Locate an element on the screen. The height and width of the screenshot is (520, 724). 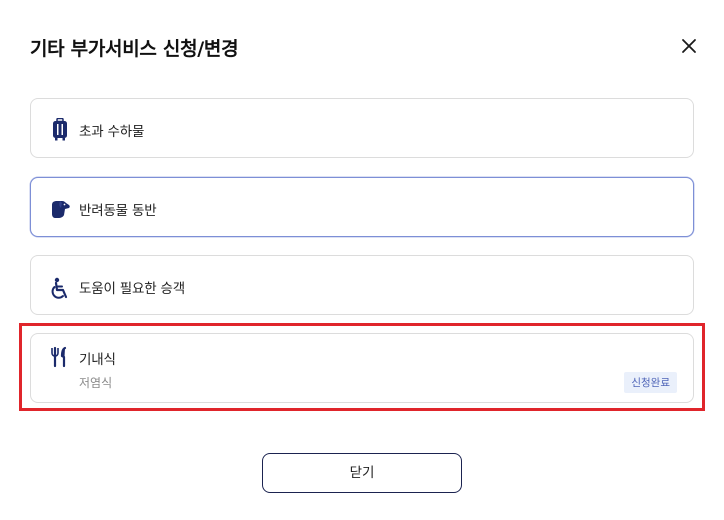
service-label: 초과 수하물 is located at coordinates (112, 132).